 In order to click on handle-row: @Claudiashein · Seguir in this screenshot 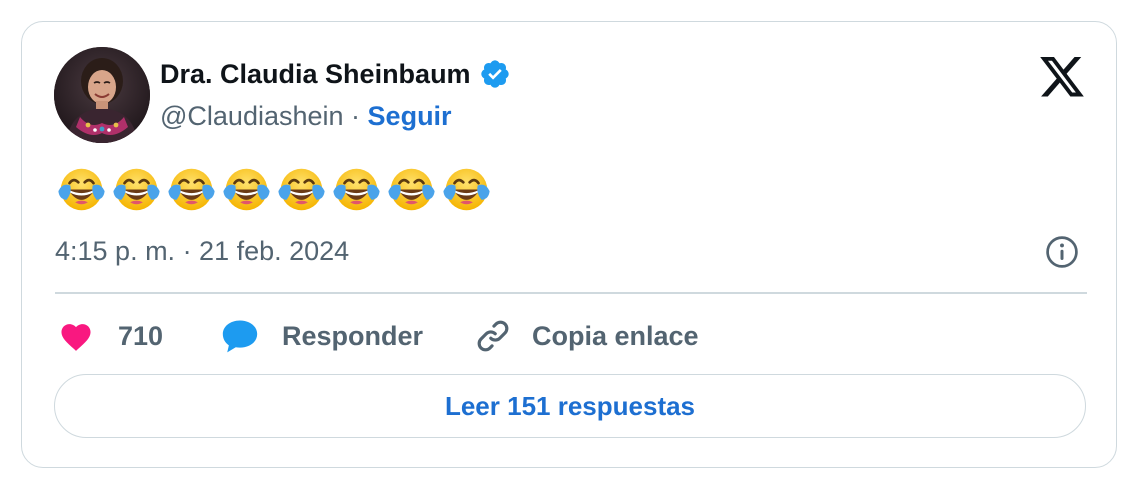, I will do `click(306, 116)`.